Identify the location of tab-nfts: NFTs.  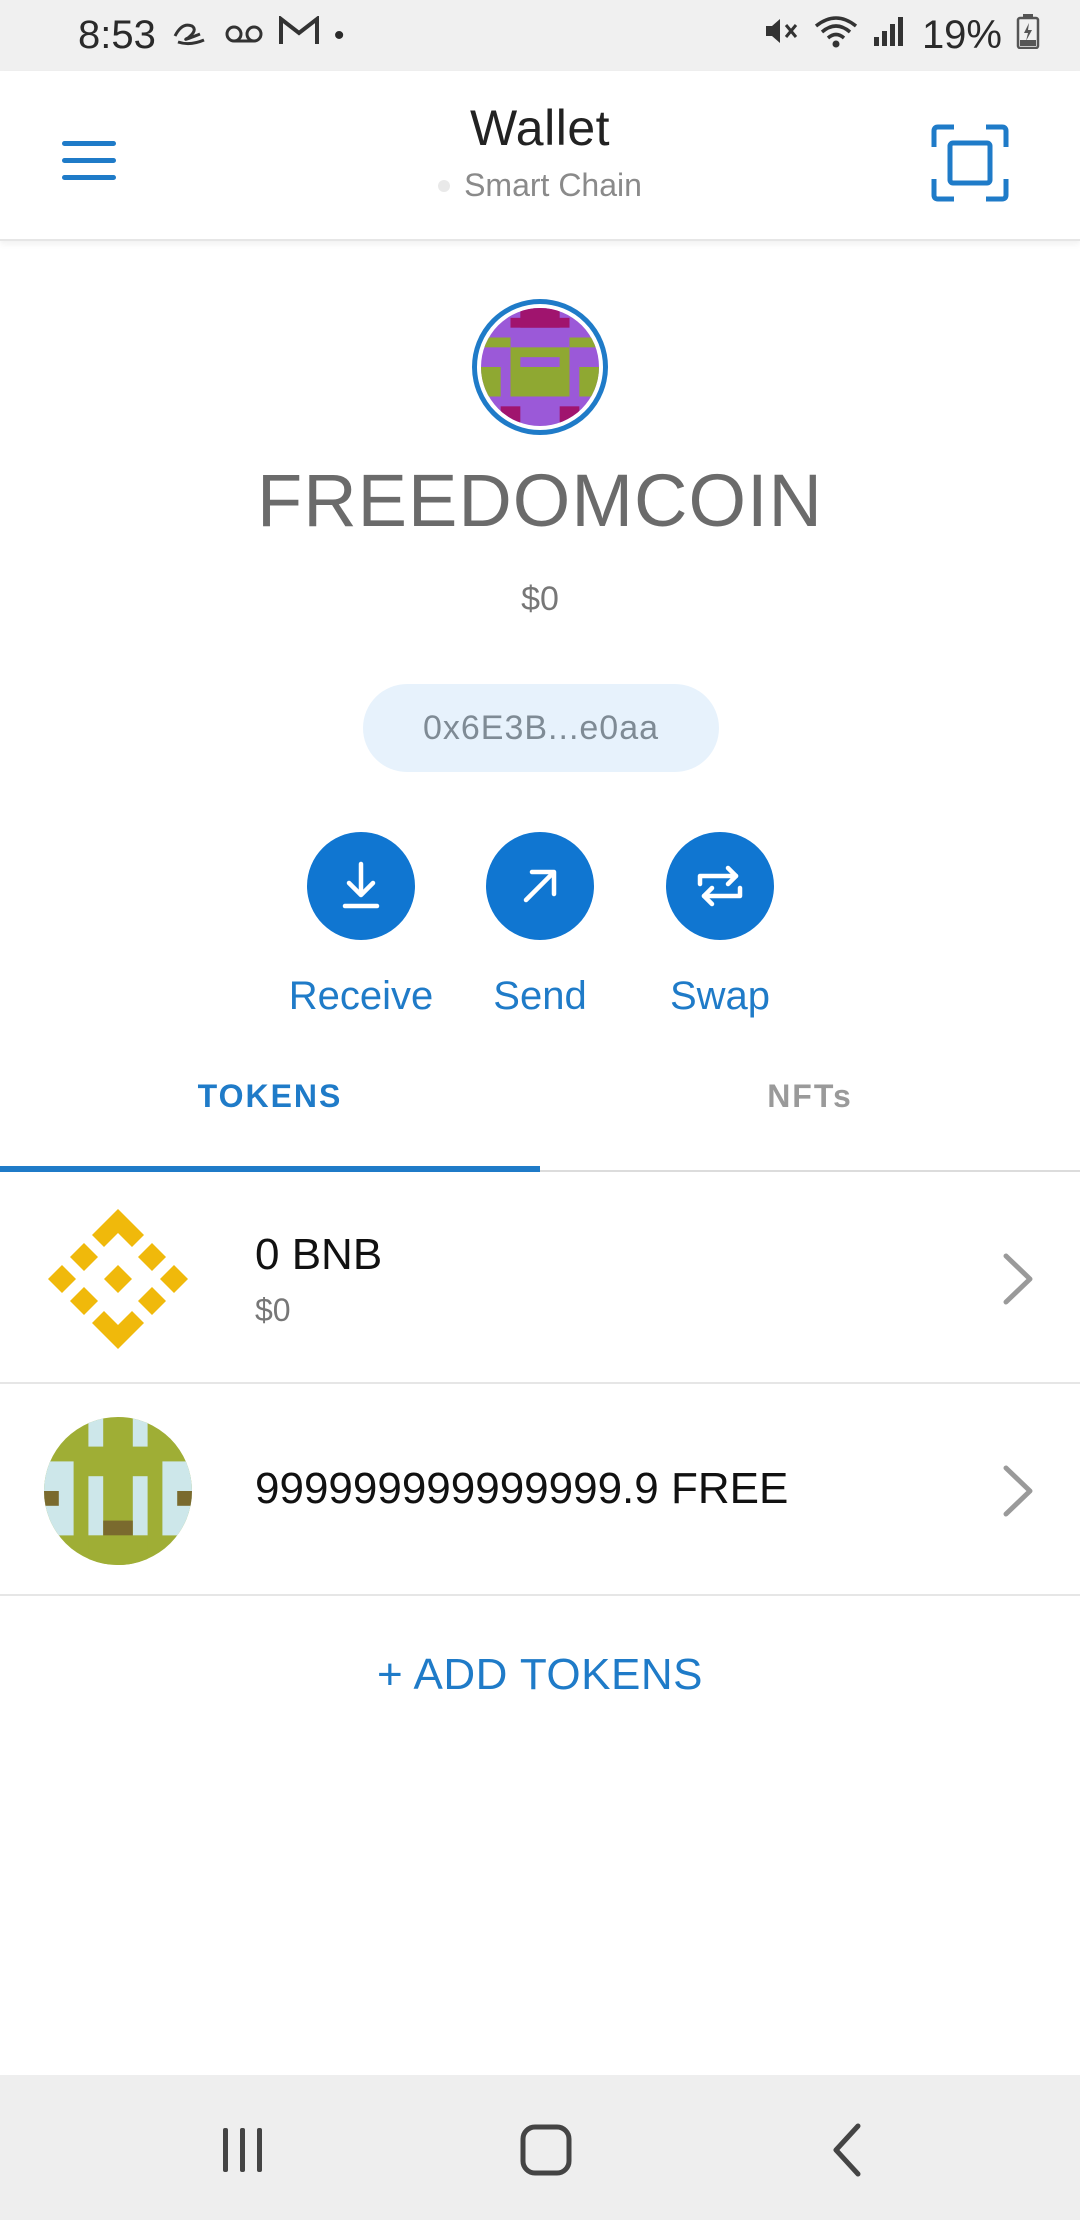
(810, 1116).